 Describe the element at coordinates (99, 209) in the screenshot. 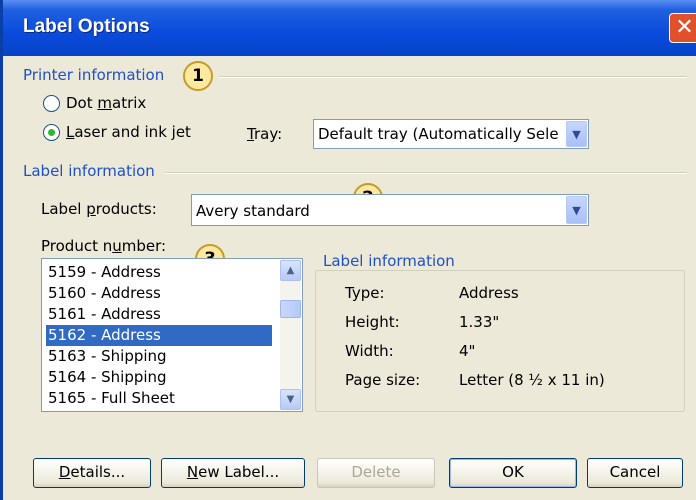

I see `label-products-label: Label products:` at that location.